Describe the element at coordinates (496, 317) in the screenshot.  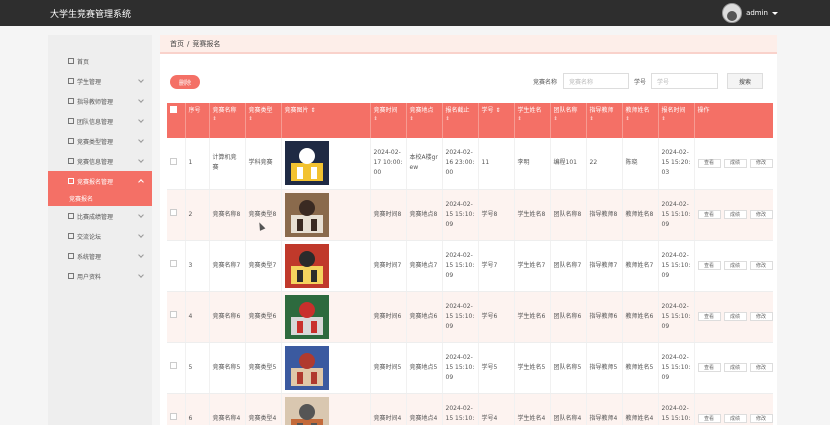
I see `cell-sid: 学号6` at that location.